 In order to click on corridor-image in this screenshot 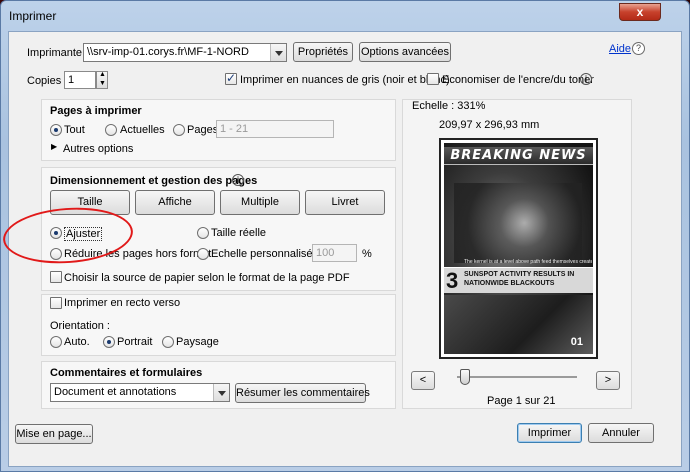, I will do `click(518, 223)`.